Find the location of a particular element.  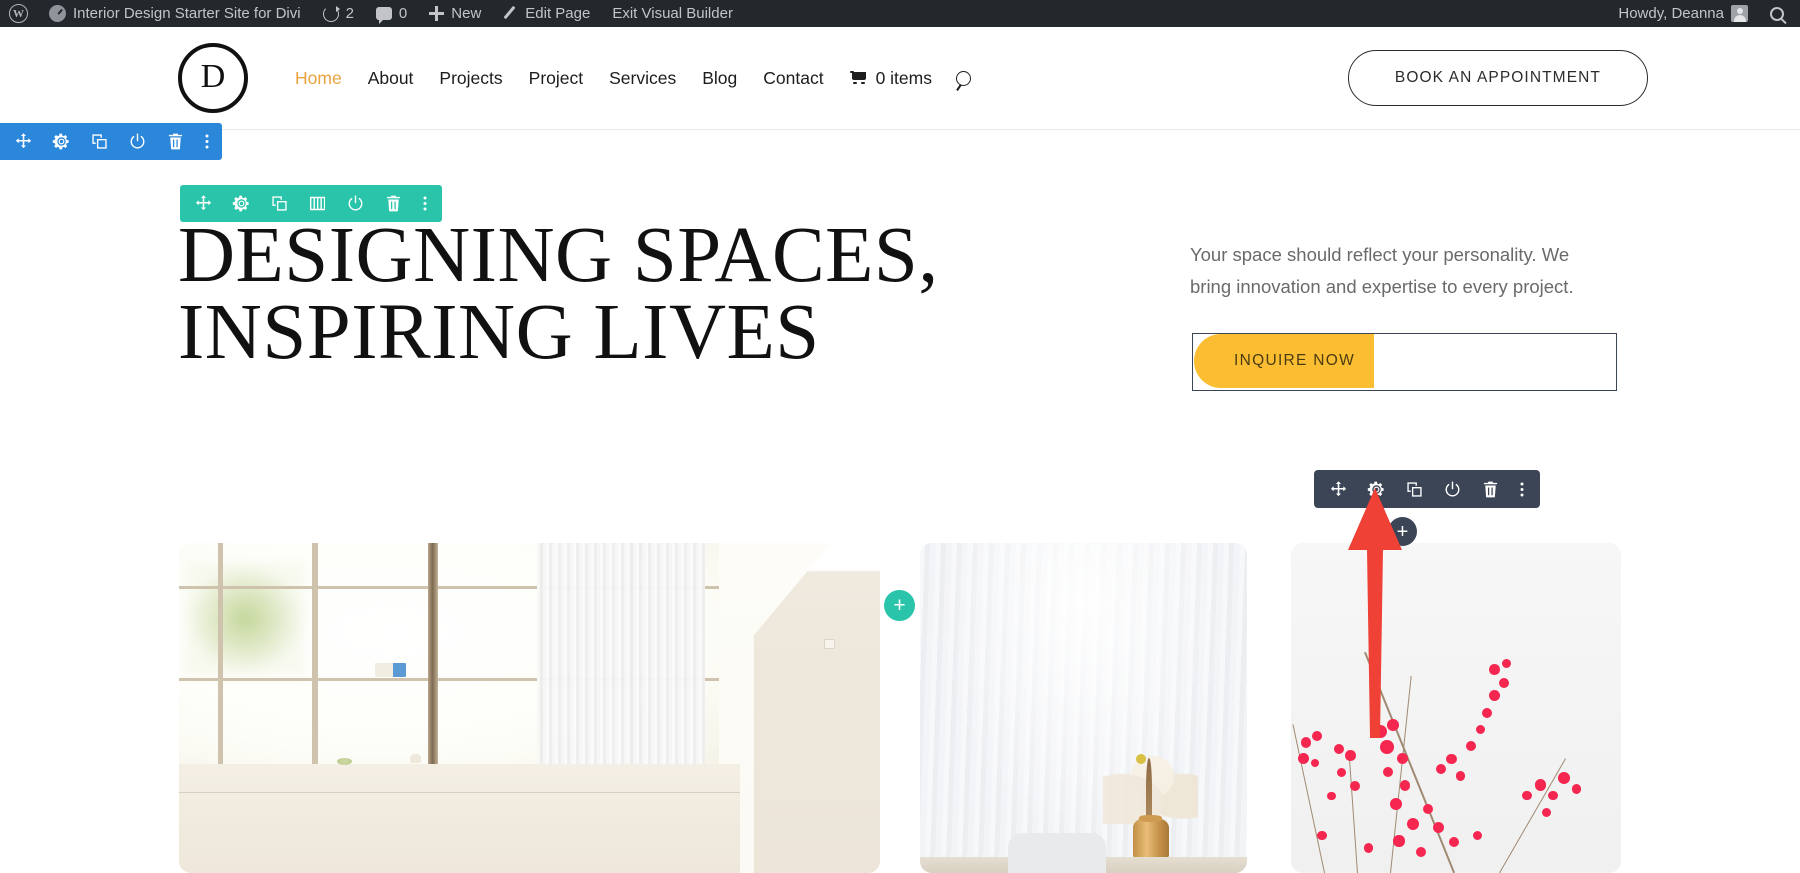

shopping-cart-icon is located at coordinates (858, 78).